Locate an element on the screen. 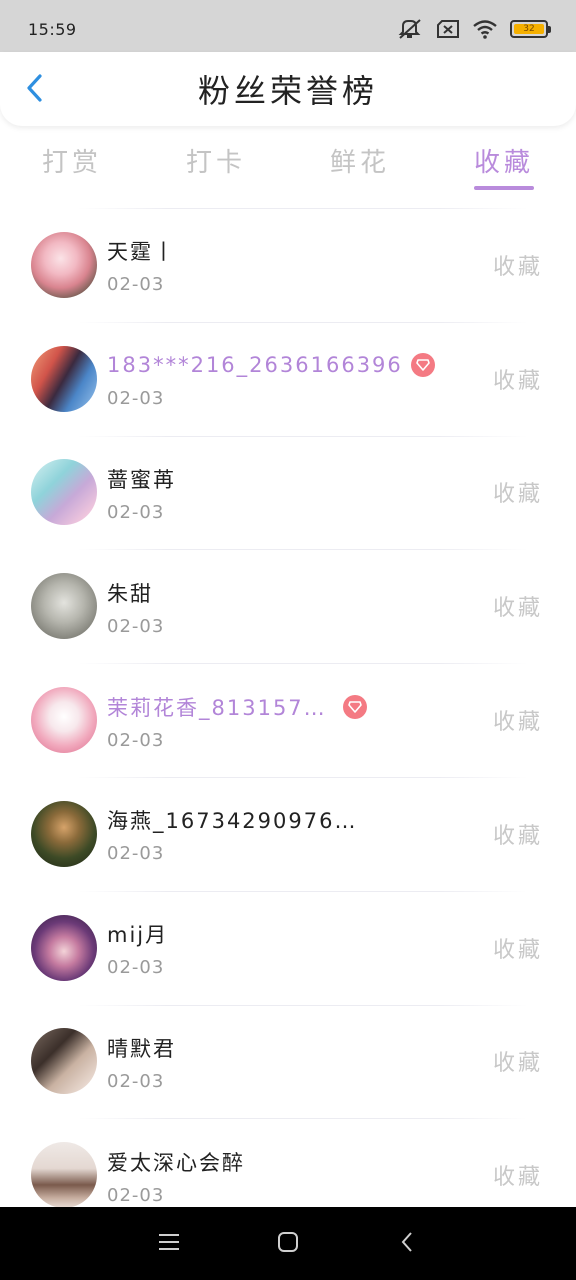 The height and width of the screenshot is (1280, 576). tab-label: 打赏 is located at coordinates (71, 163).